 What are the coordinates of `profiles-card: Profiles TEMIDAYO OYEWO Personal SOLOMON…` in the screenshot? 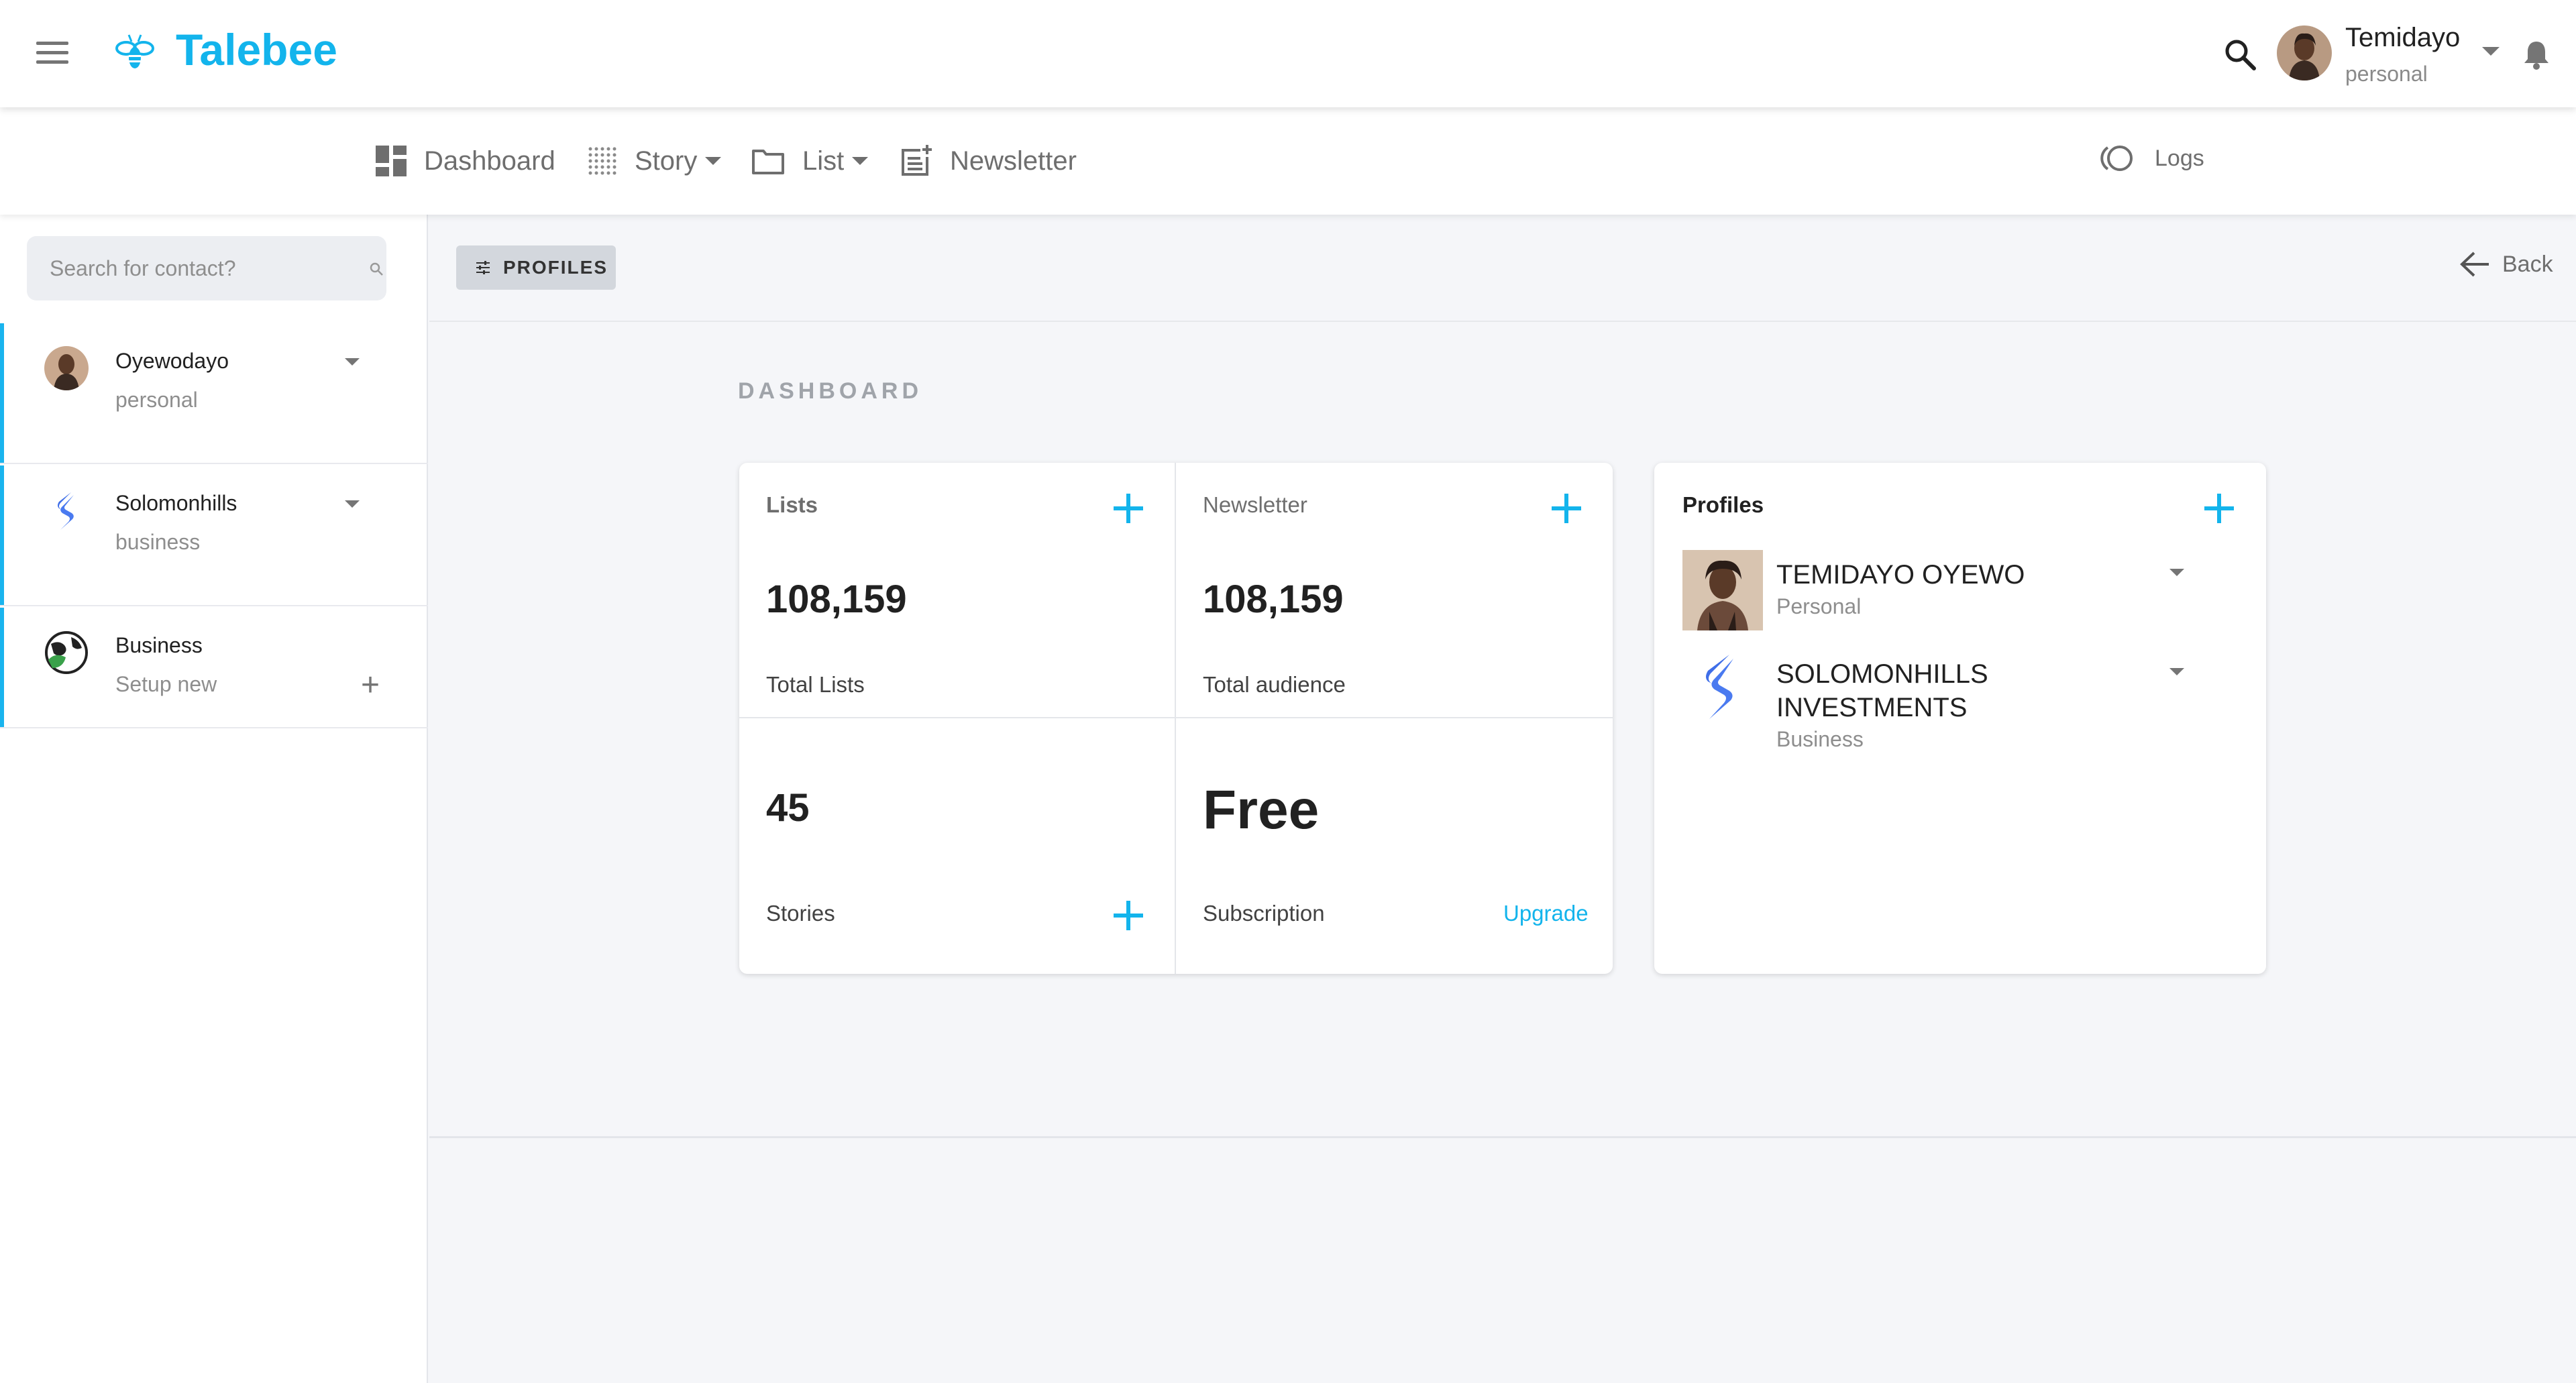 It's located at (1960, 718).